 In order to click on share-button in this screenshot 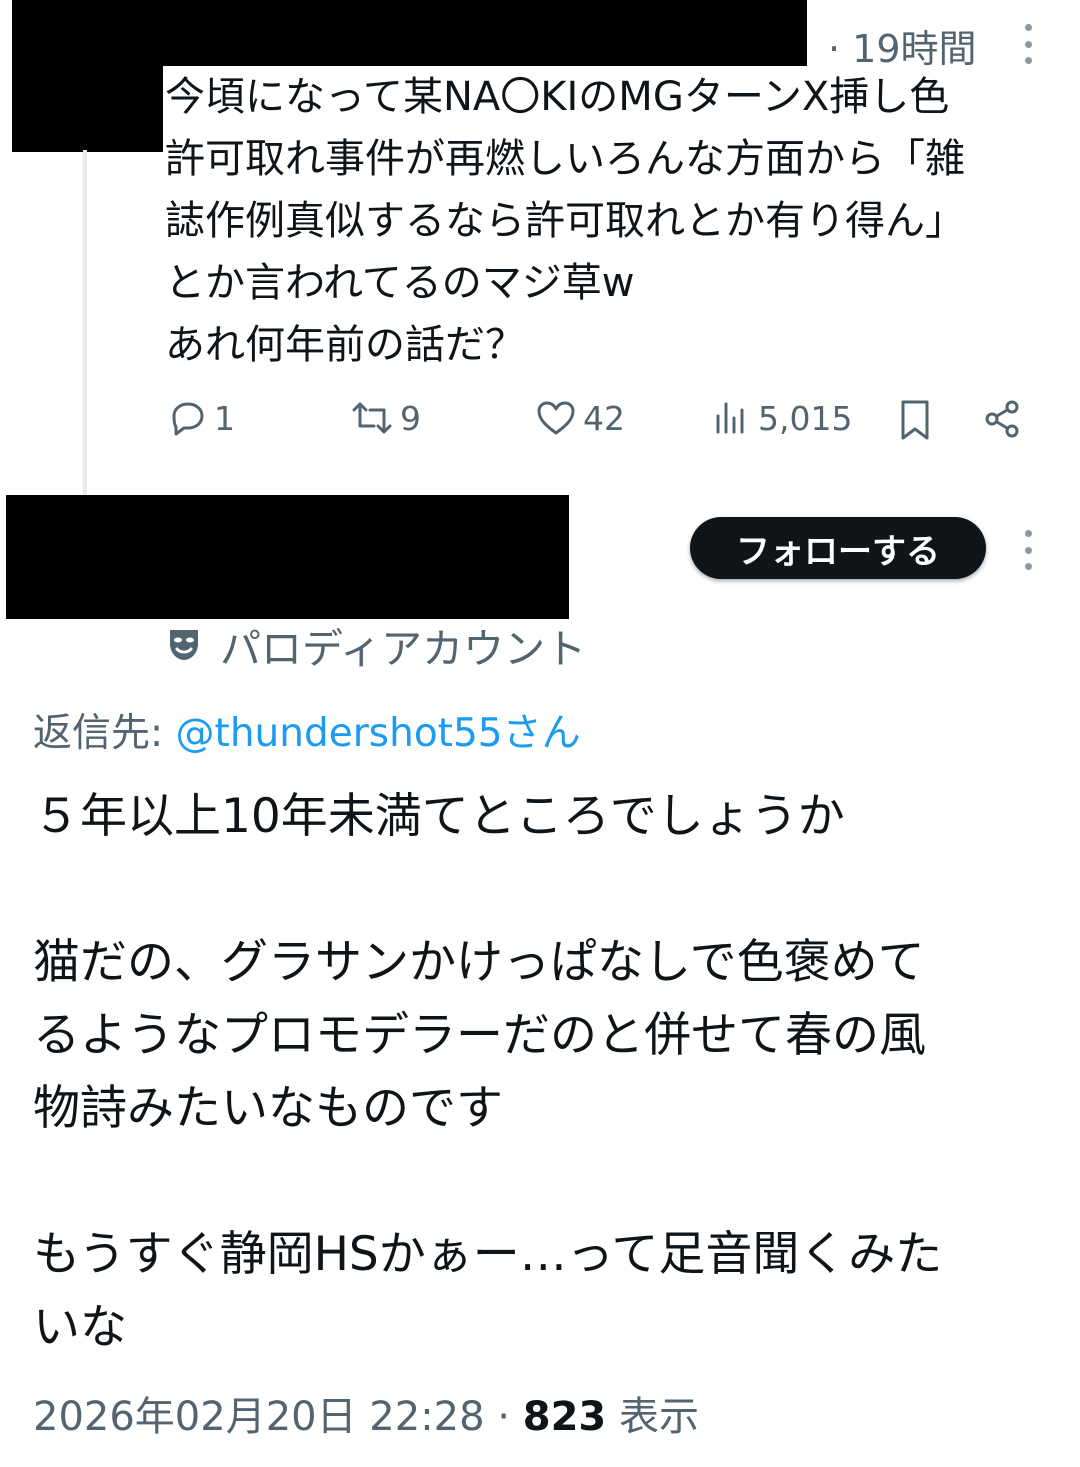, I will do `click(1003, 419)`.